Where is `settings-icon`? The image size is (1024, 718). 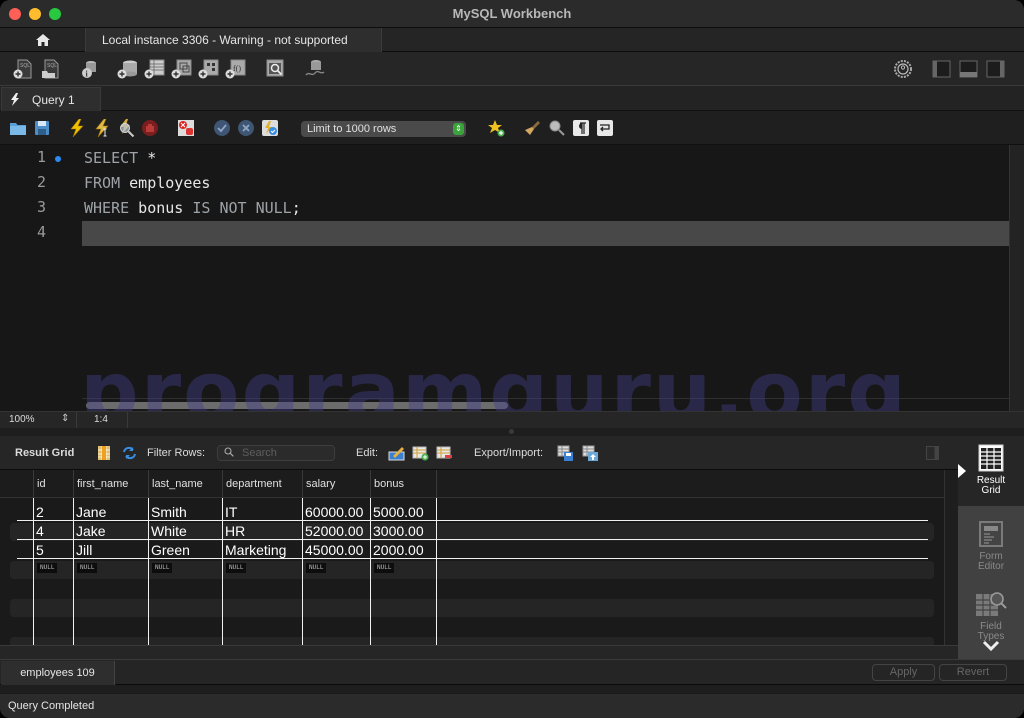 settings-icon is located at coordinates (903, 69).